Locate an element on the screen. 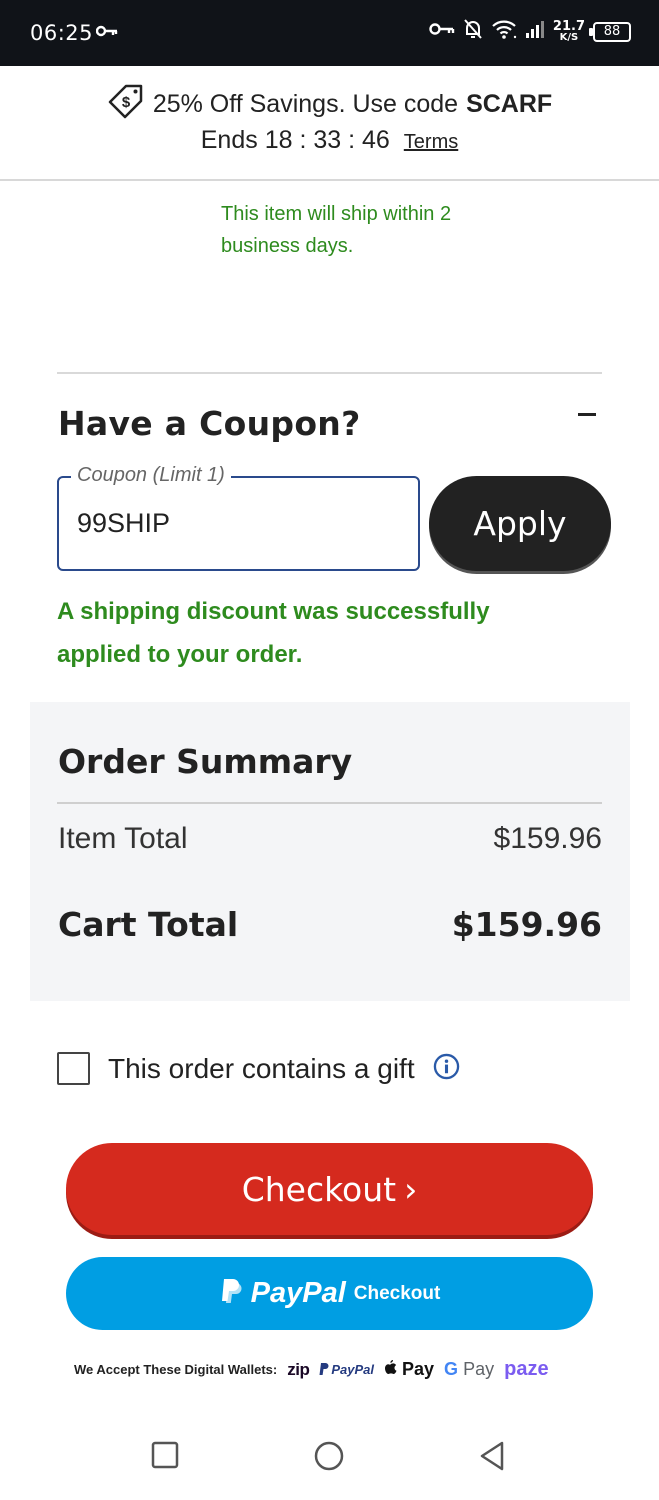 The width and height of the screenshot is (659, 1500). gift-label: This order contains a gift is located at coordinates (261, 1069).